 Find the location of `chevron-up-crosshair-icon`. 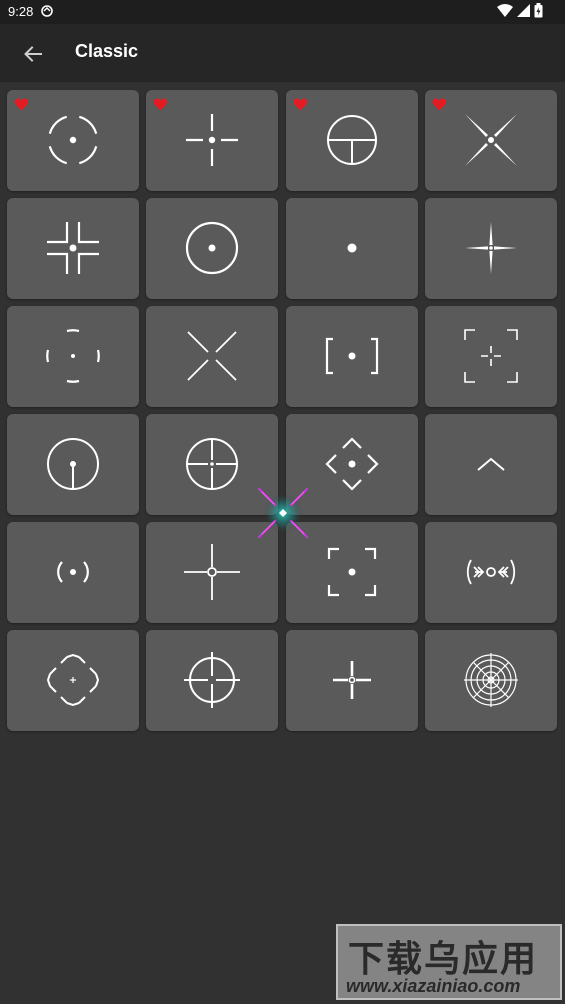

chevron-up-crosshair-icon is located at coordinates (491, 464).